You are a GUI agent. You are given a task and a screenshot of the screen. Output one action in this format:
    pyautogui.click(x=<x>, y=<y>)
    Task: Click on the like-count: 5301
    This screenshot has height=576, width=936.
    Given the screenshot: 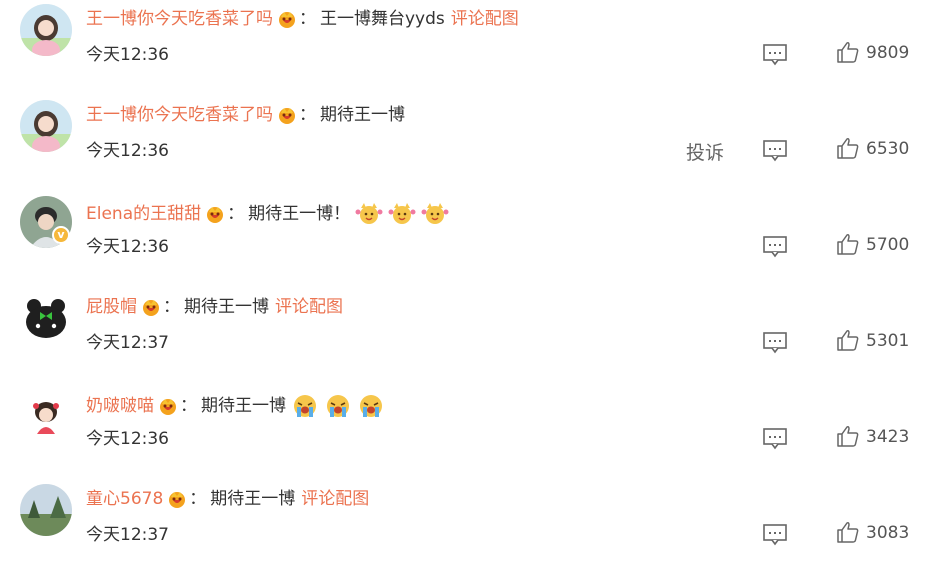 What is the action you would take?
    pyautogui.click(x=887, y=341)
    